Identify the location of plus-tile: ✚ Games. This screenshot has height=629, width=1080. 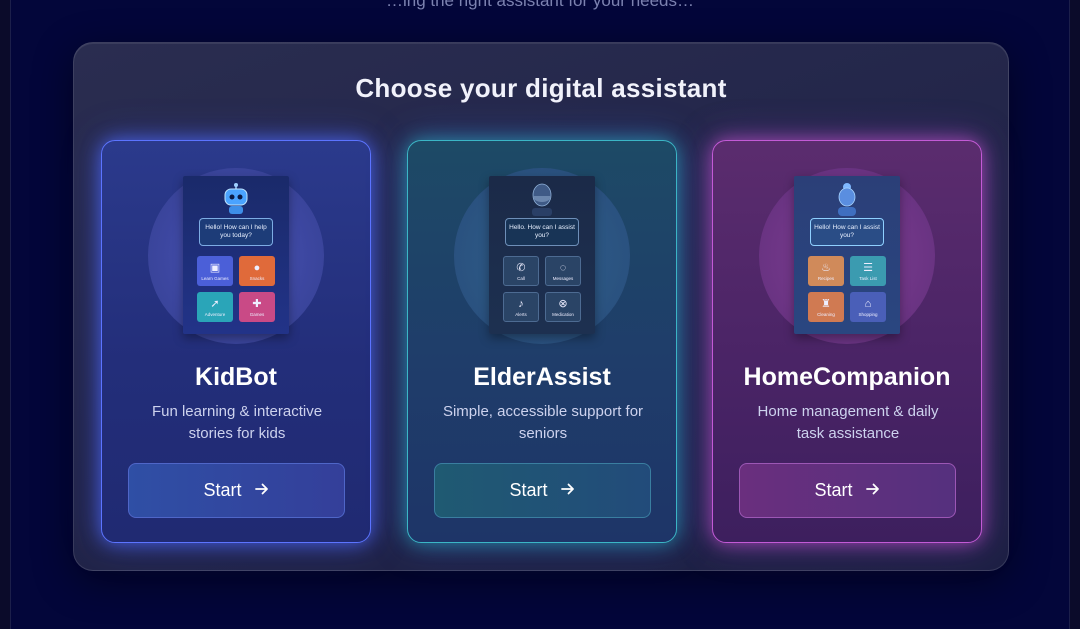
(257, 307).